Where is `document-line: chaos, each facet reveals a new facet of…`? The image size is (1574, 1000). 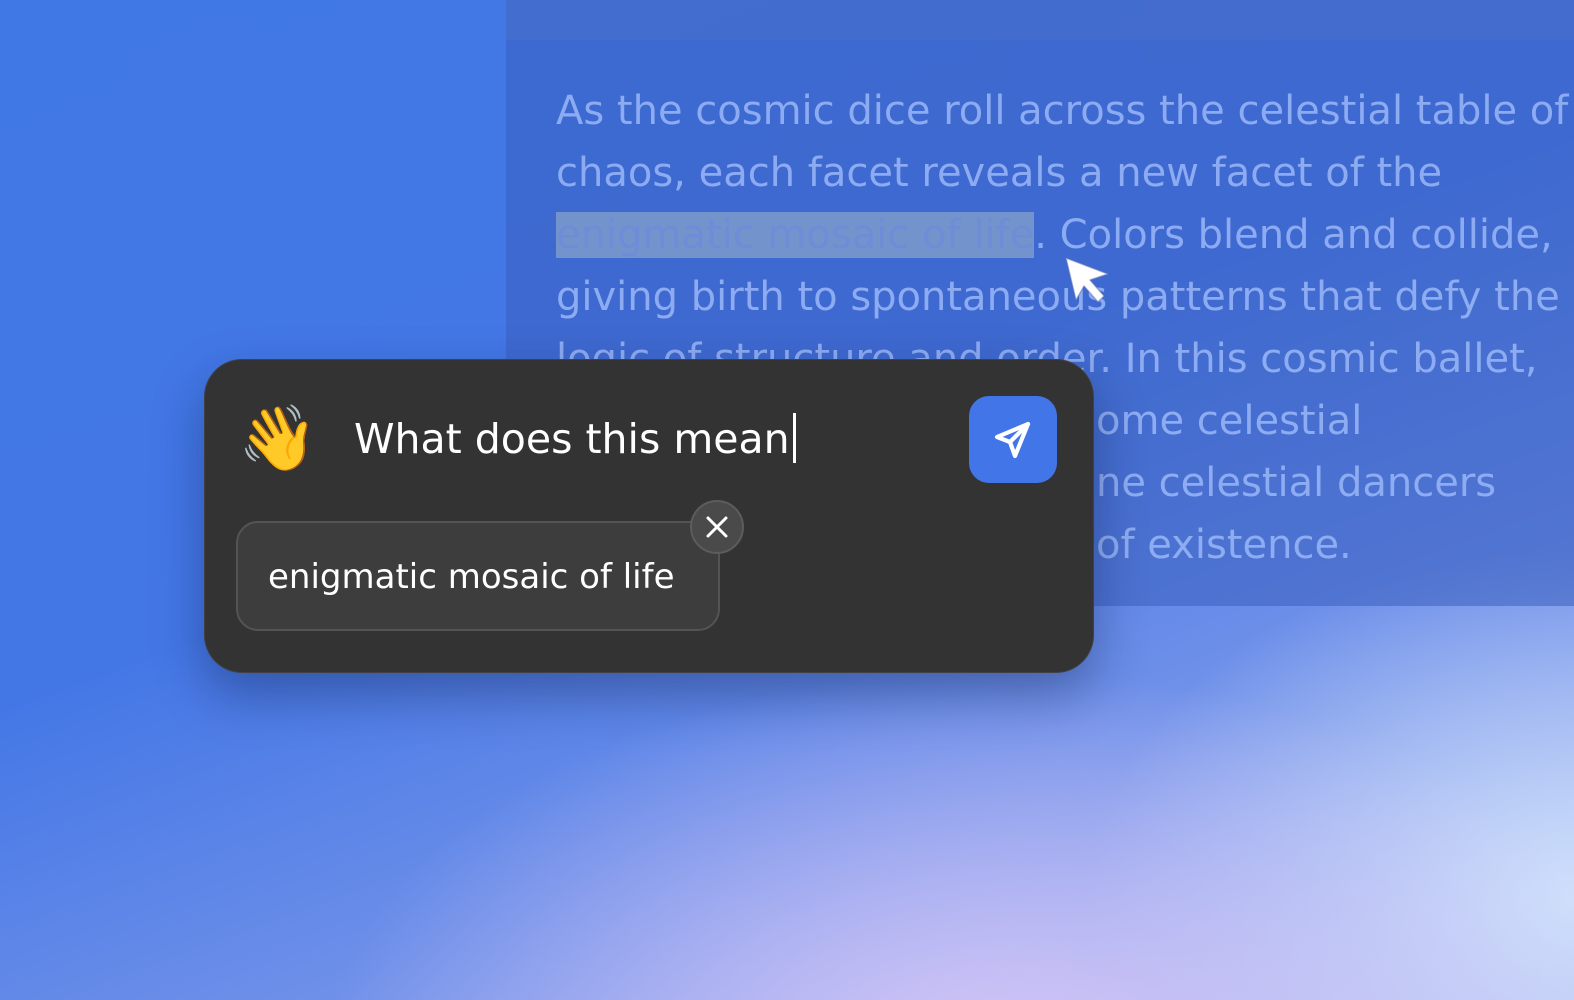
document-line: chaos, each facet reveals a new facet of… is located at coordinates (999, 173).